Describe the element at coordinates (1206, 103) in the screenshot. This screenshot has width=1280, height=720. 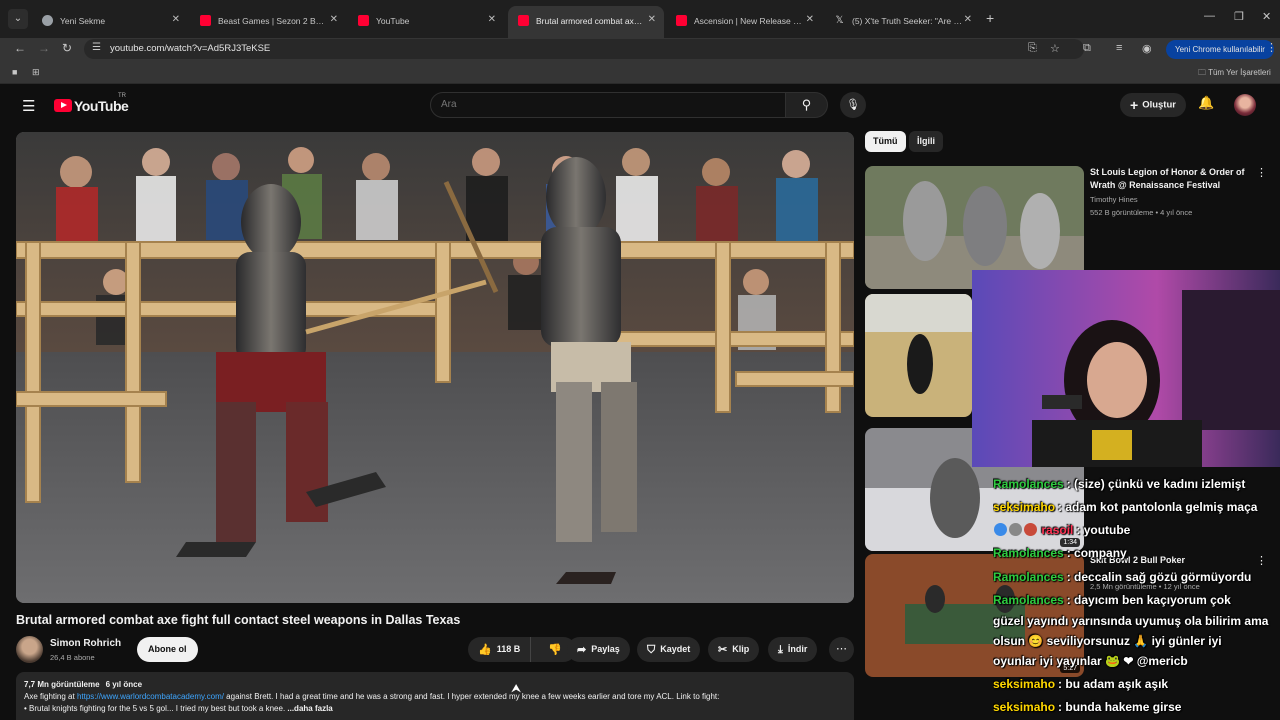
I see `notifications-bell-icon: 🔔` at that location.